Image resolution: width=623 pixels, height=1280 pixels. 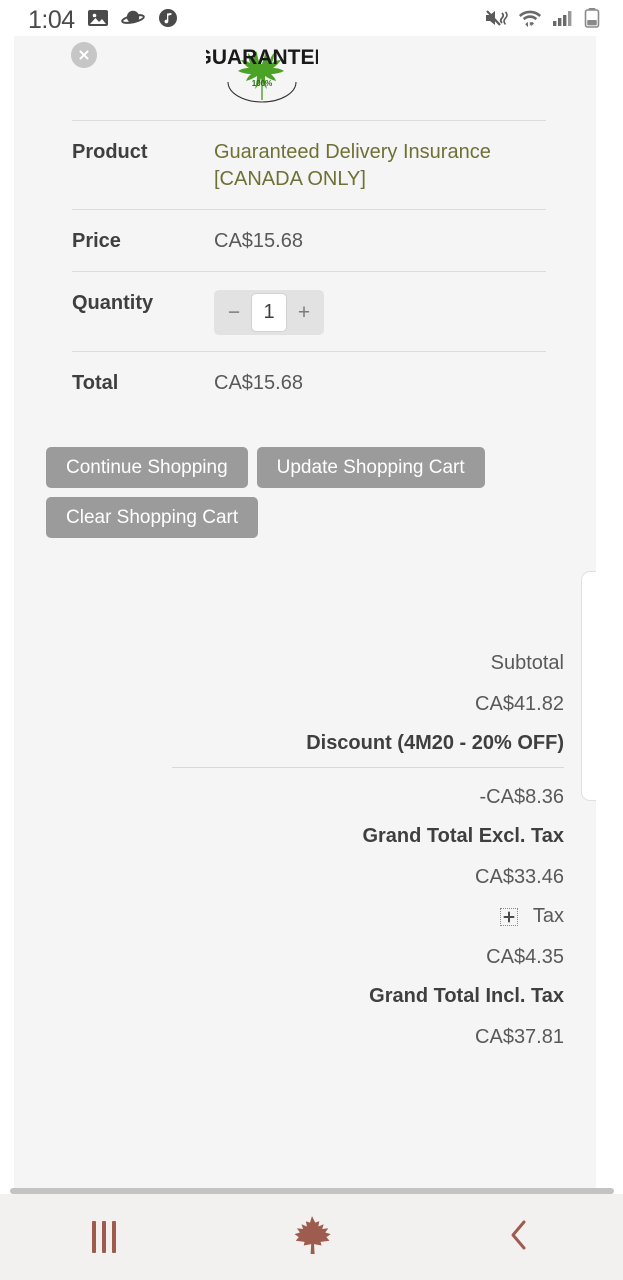 What do you see at coordinates (258, 383) in the screenshot?
I see `cart-value-total: CA$15.68` at bounding box center [258, 383].